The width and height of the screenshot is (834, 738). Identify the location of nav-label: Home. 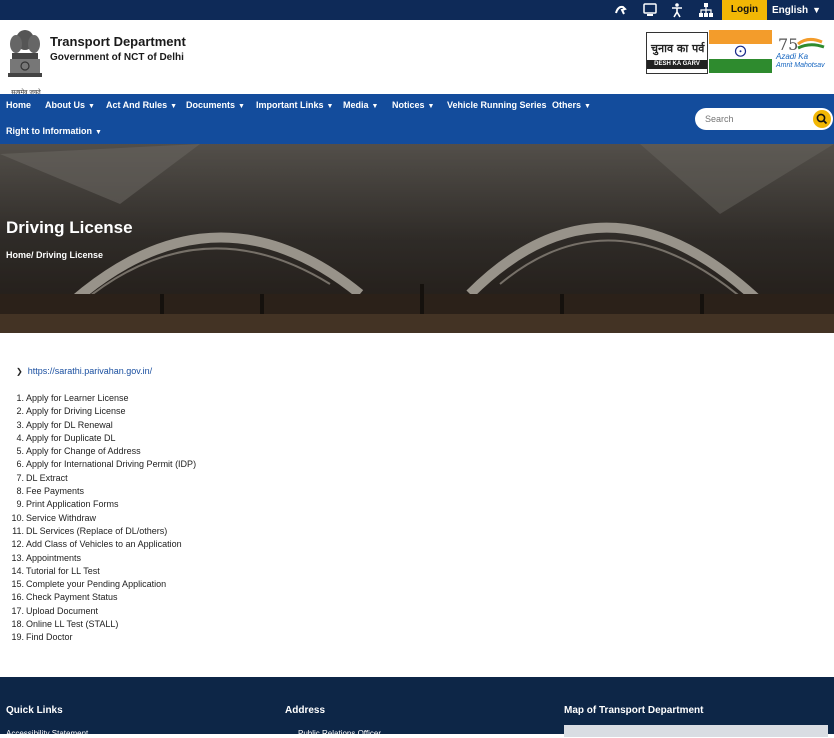
(19, 105).